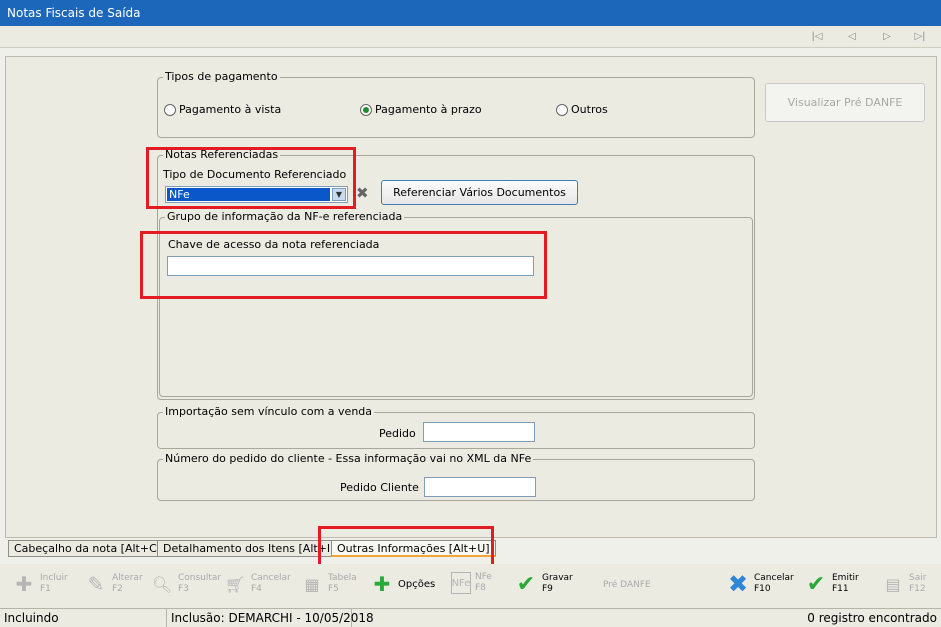 This screenshot has height=627, width=941. I want to click on cart-cancel-icon: 🛒︎, so click(235, 584).